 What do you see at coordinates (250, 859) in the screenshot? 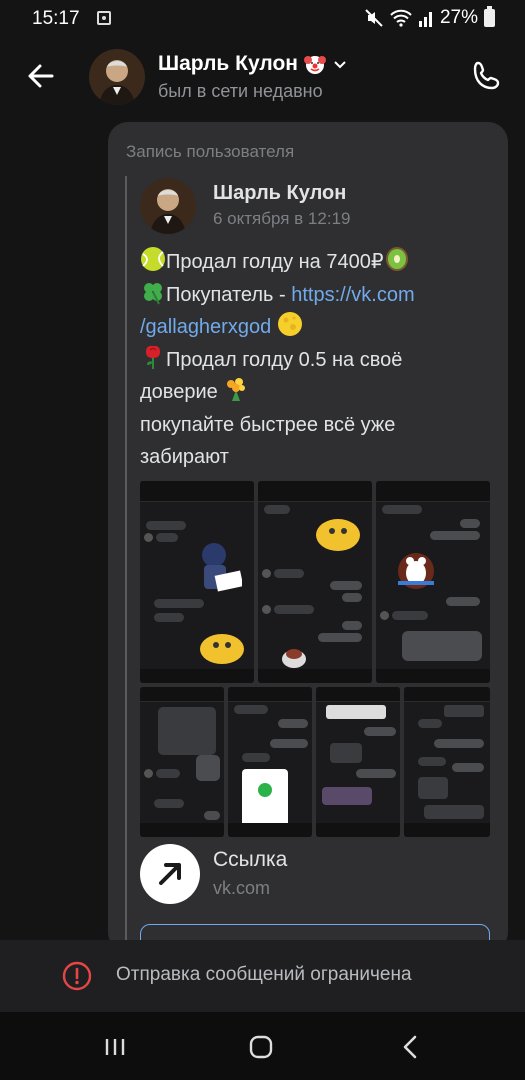
I see `link-title: Ссылка` at bounding box center [250, 859].